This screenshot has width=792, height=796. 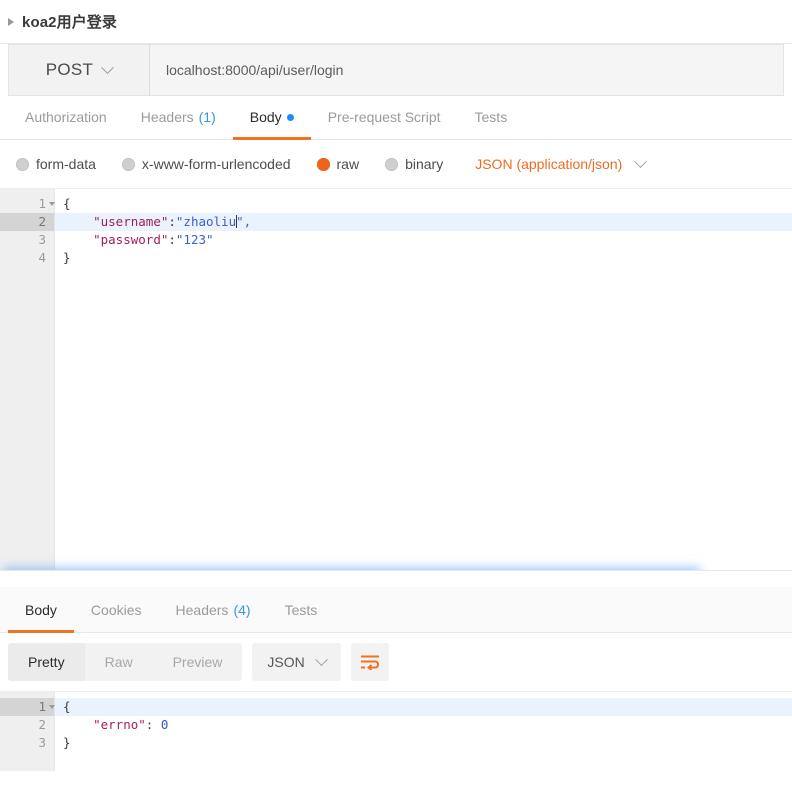 I want to click on tab-label: Pre-request Script, so click(x=384, y=117).